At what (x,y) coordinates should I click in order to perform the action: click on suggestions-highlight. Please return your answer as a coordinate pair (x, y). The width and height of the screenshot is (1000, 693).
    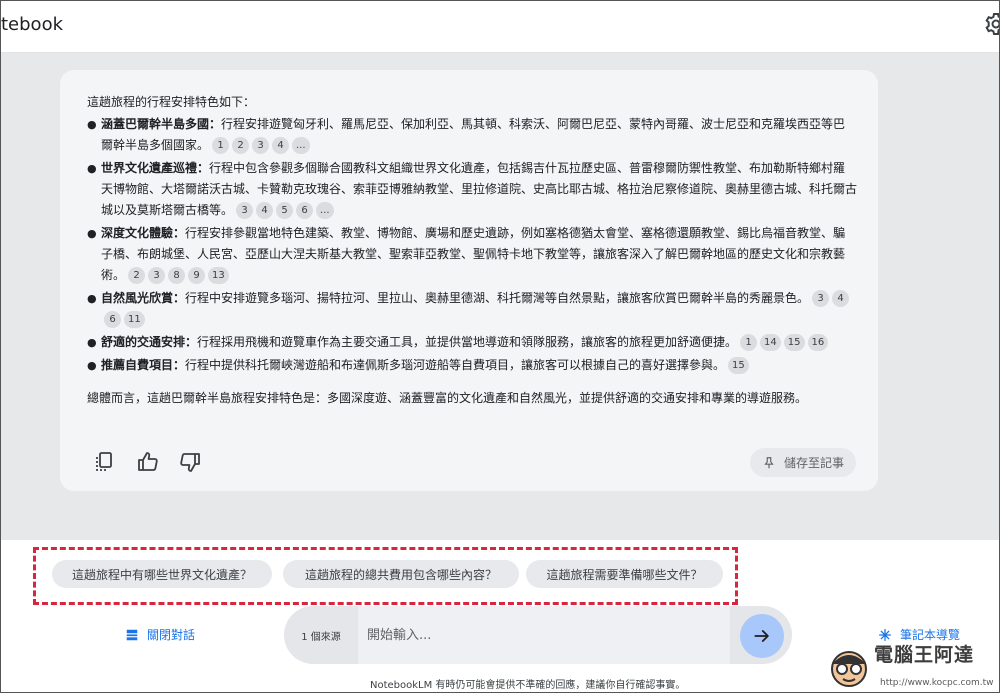
    Looking at the image, I should click on (385, 576).